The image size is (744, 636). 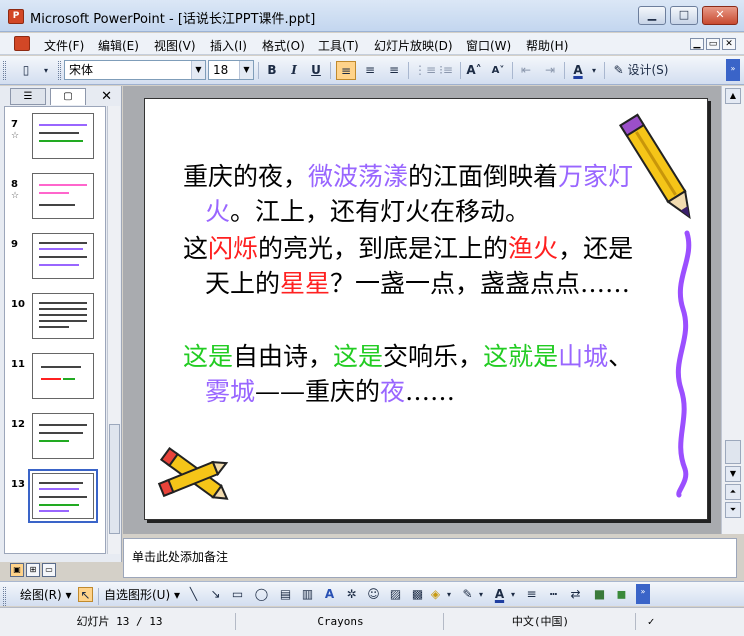 What do you see at coordinates (413, 194) in the screenshot?
I see `slide-paragraph-1: 重庆的夜，微波荡漾的江面倒映着万家灯火。江上，还有灯火在移动。` at bounding box center [413, 194].